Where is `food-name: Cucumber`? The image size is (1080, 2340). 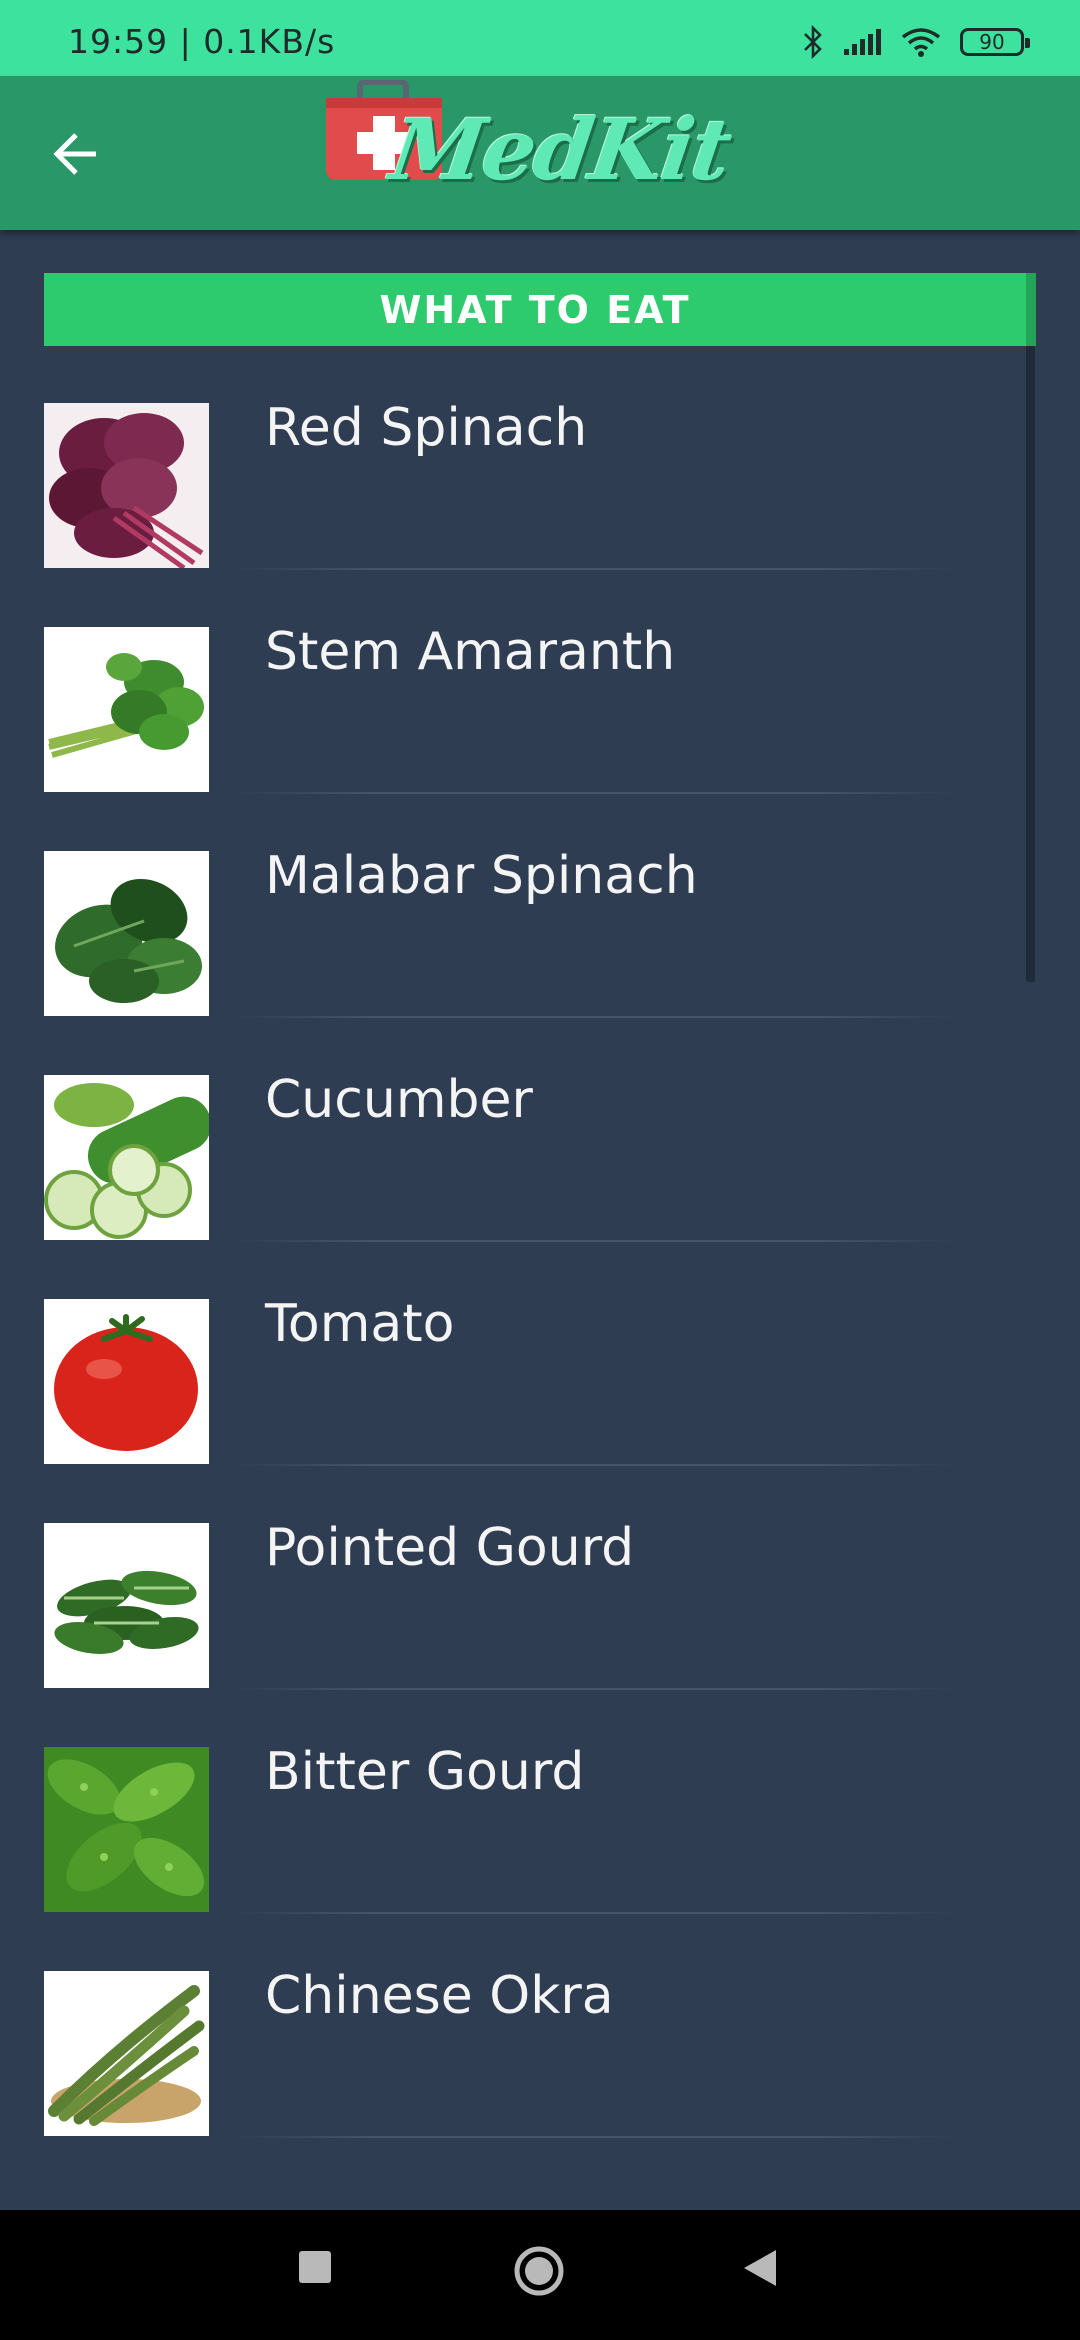 food-name: Cucumber is located at coordinates (399, 1100).